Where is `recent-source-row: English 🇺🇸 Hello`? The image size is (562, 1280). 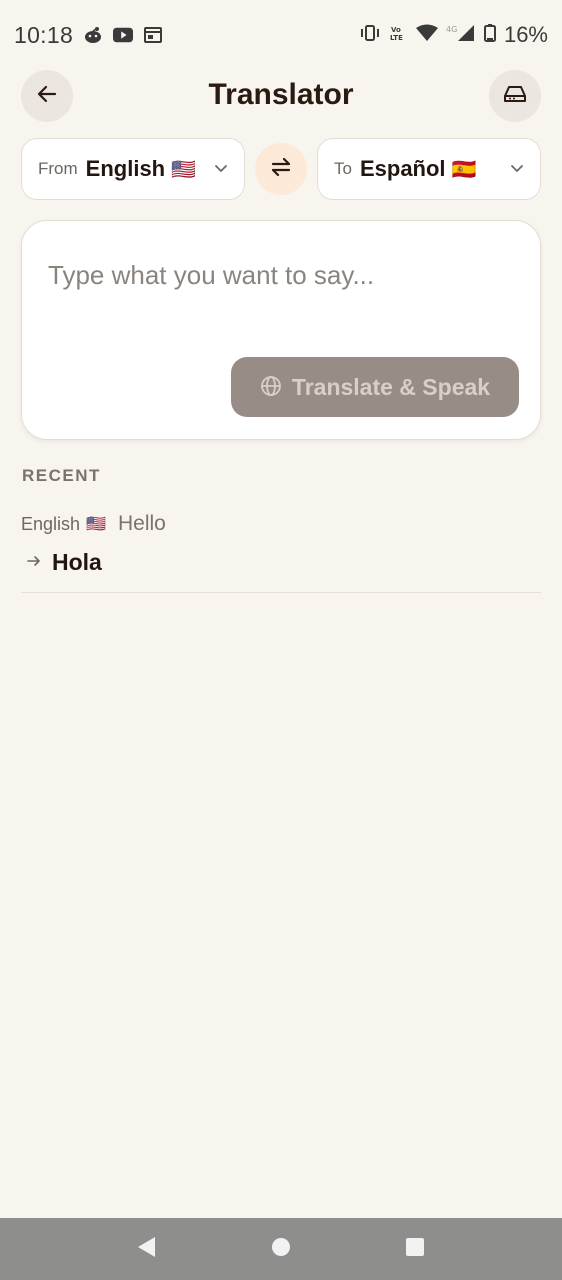
recent-source-row: English 🇺🇸 Hello is located at coordinates (93, 524).